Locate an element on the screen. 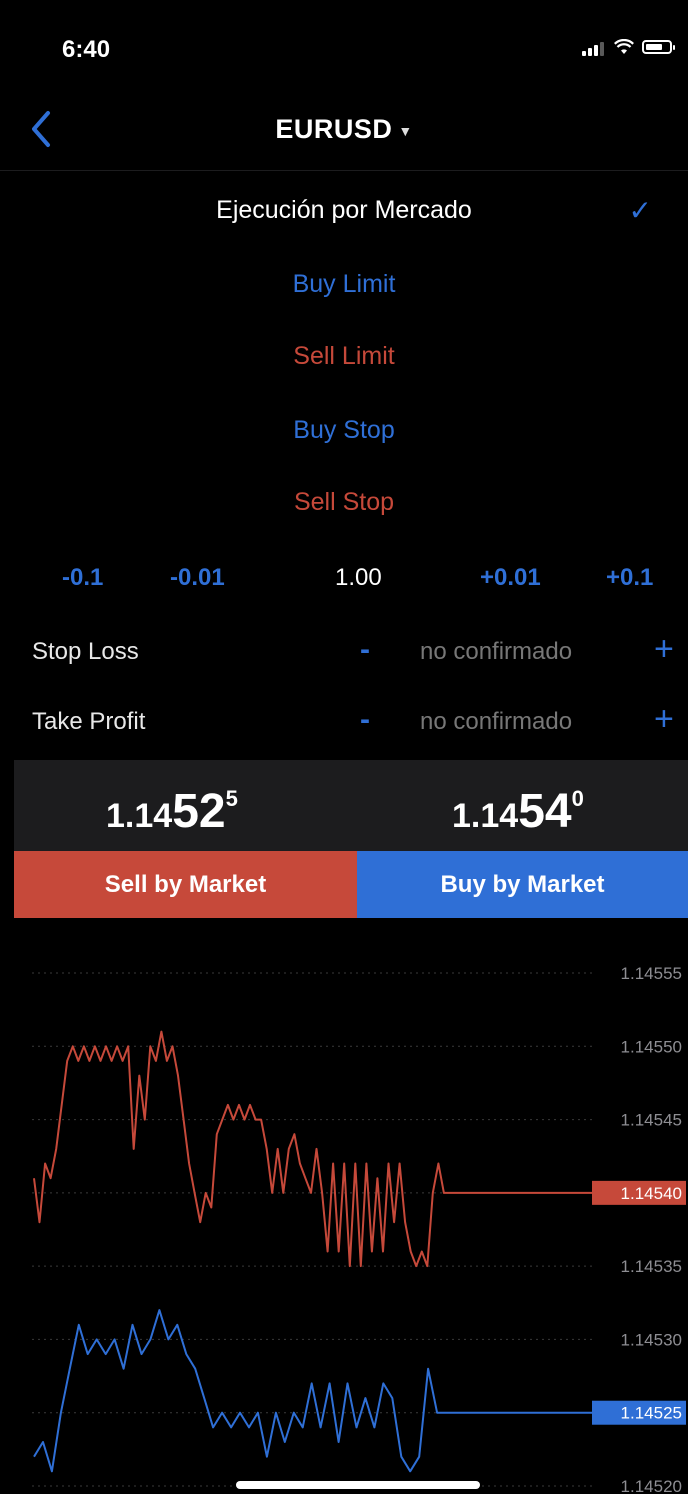 Image resolution: width=688 pixels, height=1494 pixels. order-type-buy-limit: Buy Limit is located at coordinates (344, 284).